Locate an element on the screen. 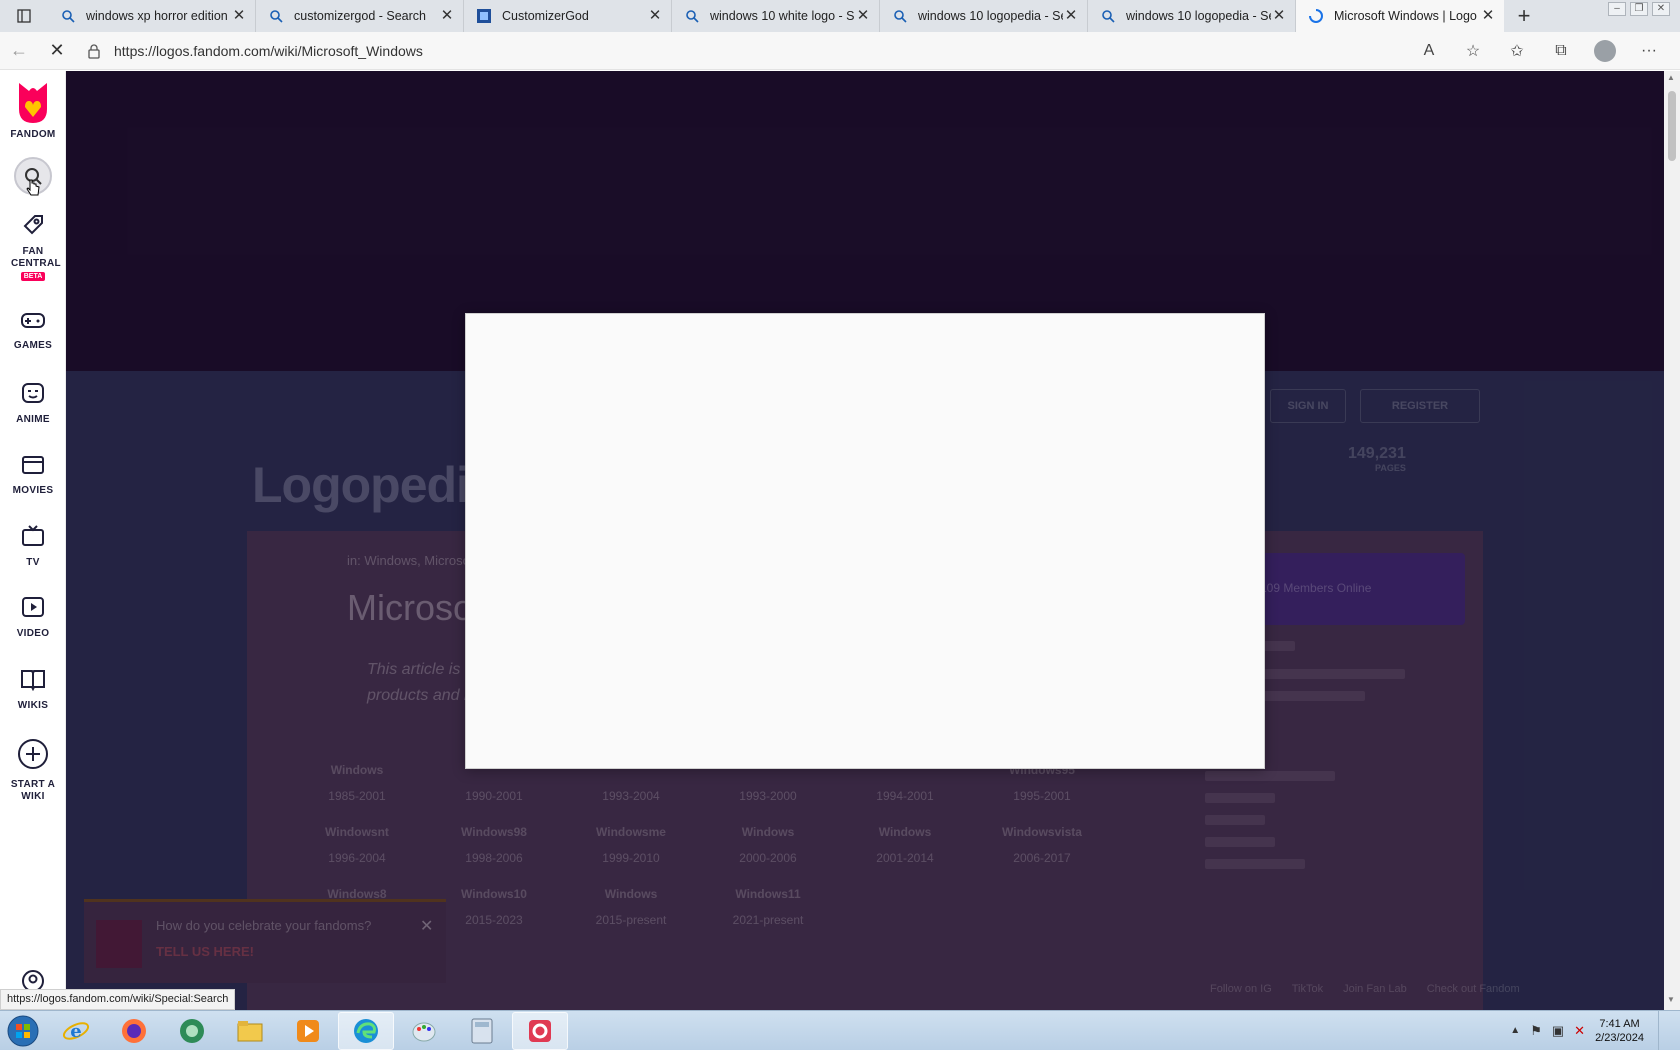 The width and height of the screenshot is (1680, 1050). media-player-icon is located at coordinates (308, 1030).